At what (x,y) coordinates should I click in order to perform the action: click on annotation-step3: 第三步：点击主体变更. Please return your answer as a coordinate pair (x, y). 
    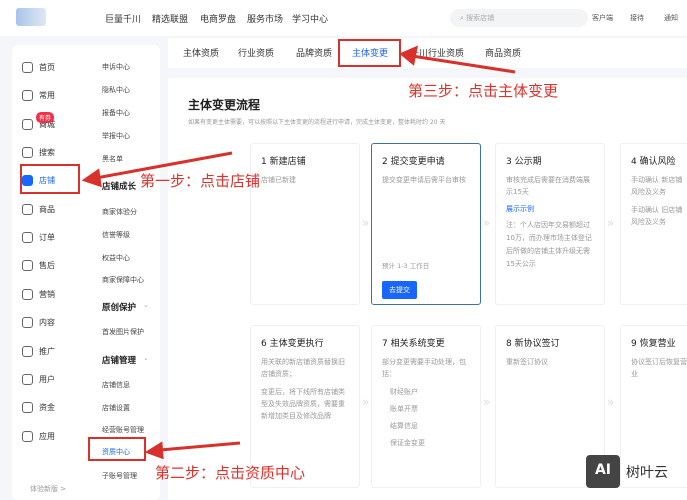
    Looking at the image, I should click on (483, 91).